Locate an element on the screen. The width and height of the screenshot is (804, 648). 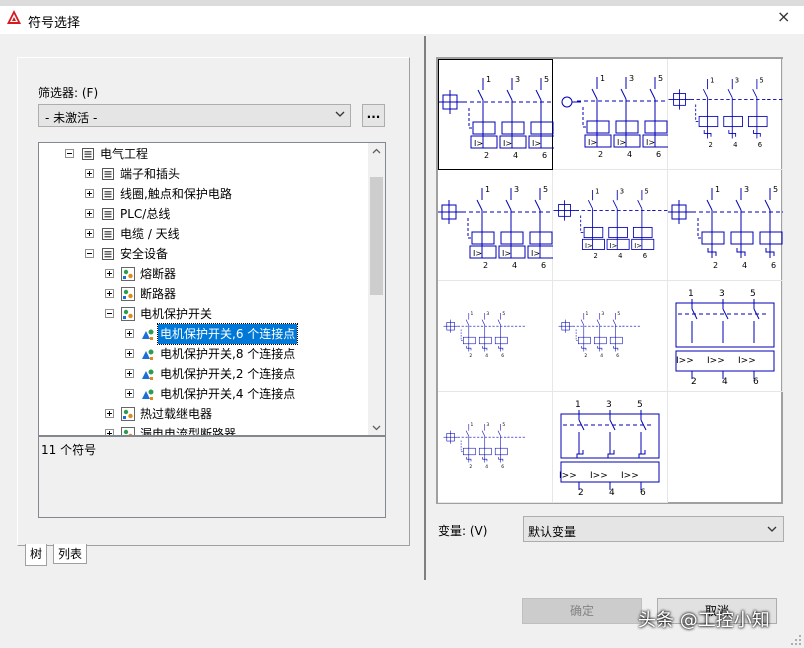
panel-divider is located at coordinates (425, 308).